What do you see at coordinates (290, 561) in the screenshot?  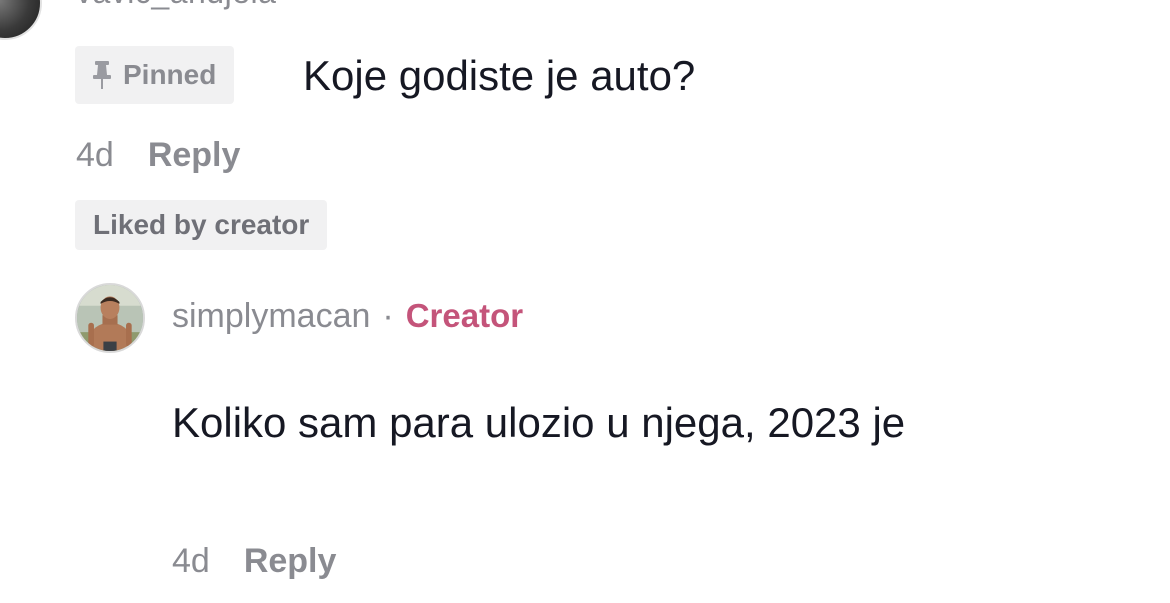 I see `reply-button-creator: Reply` at bounding box center [290, 561].